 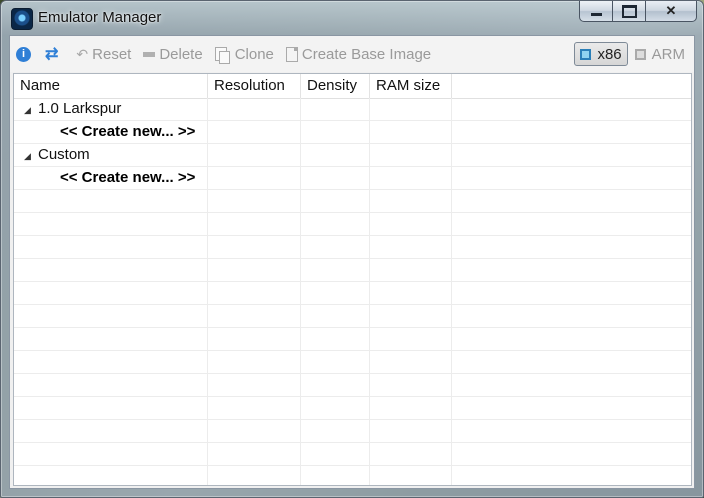 I want to click on group-label: 1.0 Larkspur, so click(x=80, y=108).